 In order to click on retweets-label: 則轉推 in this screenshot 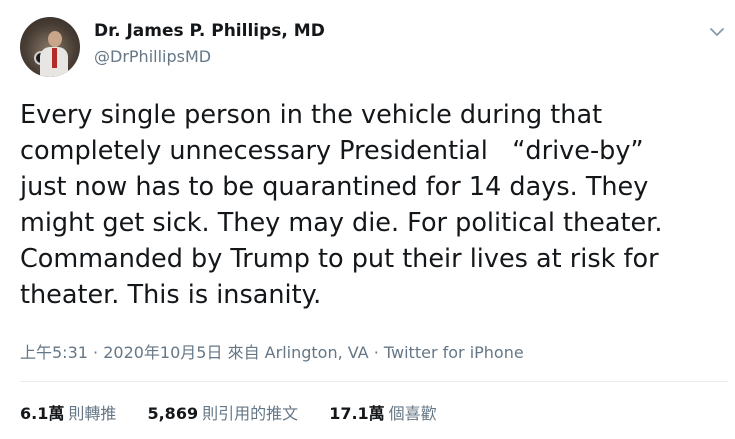, I will do `click(92, 413)`.